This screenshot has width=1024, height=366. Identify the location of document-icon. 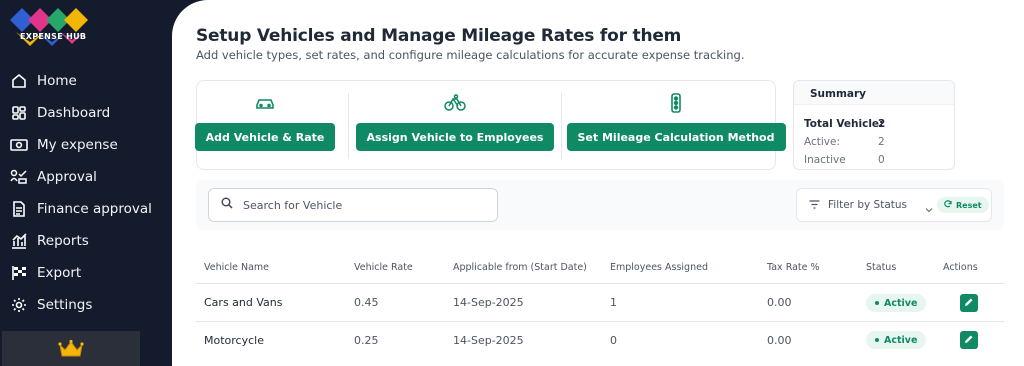
(19, 209).